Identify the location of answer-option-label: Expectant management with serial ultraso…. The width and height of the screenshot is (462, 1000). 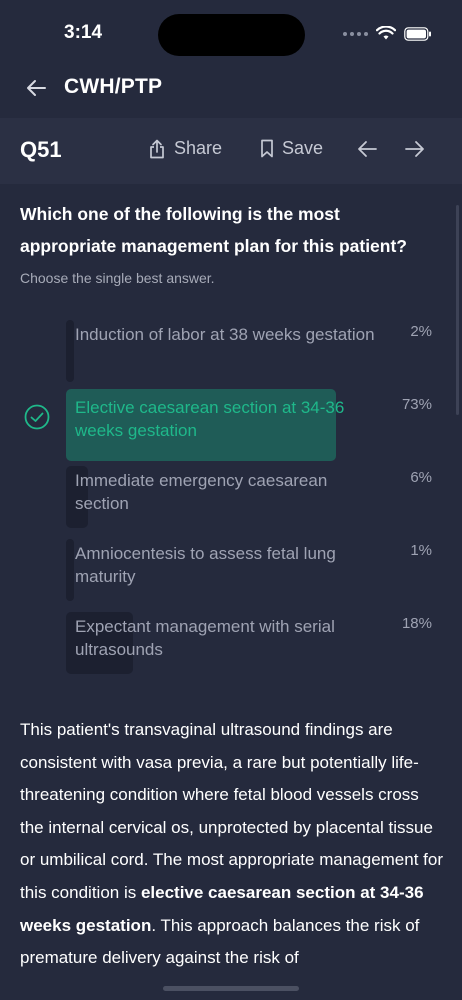
(205, 638).